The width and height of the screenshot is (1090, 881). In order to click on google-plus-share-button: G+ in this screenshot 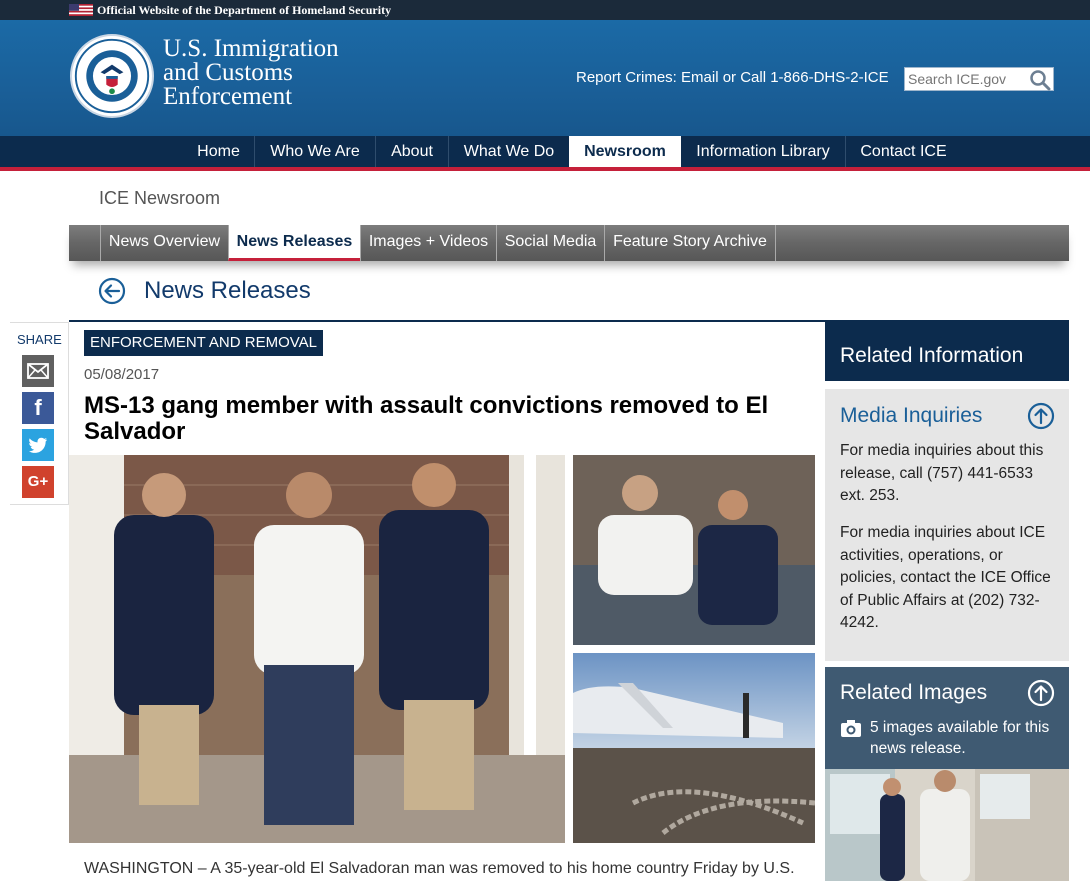, I will do `click(38, 482)`.